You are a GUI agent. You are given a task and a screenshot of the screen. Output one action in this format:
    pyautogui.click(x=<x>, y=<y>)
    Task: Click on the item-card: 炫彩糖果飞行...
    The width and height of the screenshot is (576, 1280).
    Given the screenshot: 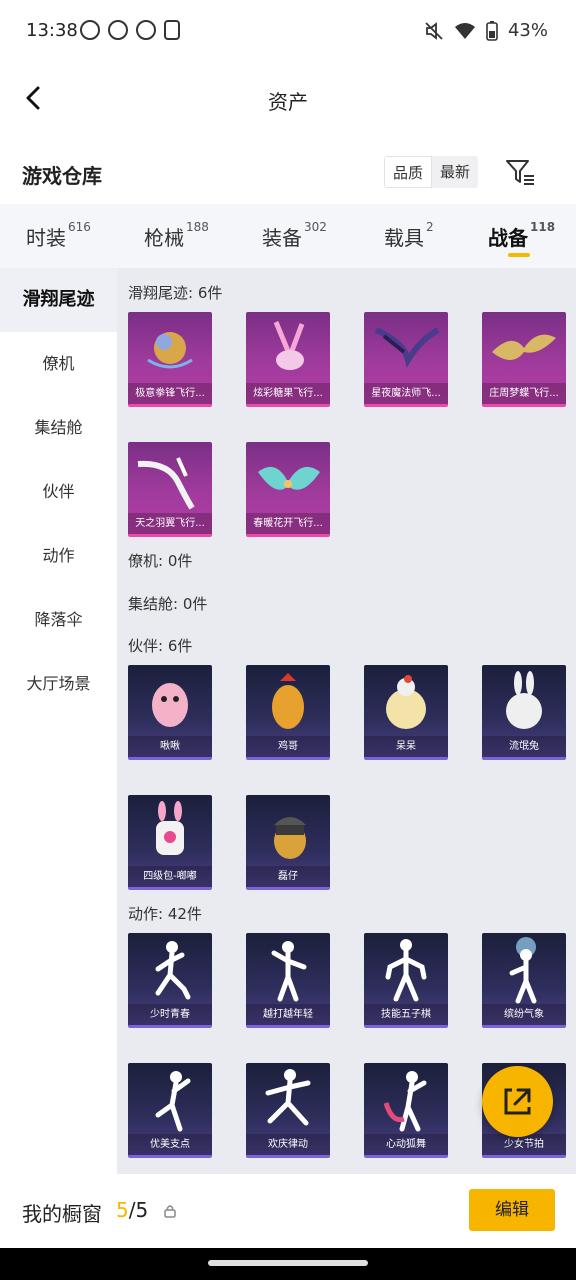 What is the action you would take?
    pyautogui.click(x=288, y=359)
    